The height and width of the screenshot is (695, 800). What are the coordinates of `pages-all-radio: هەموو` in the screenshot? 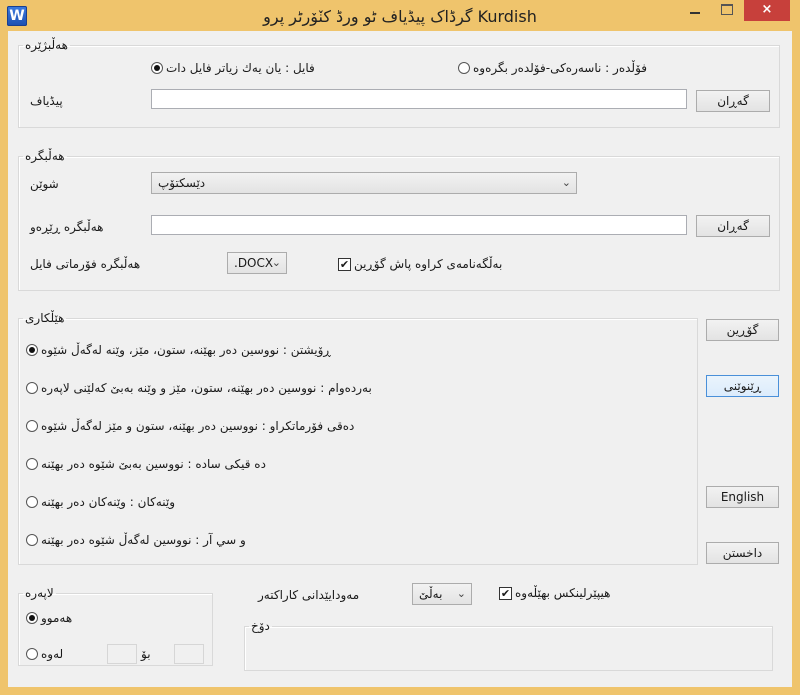 It's located at (49, 618).